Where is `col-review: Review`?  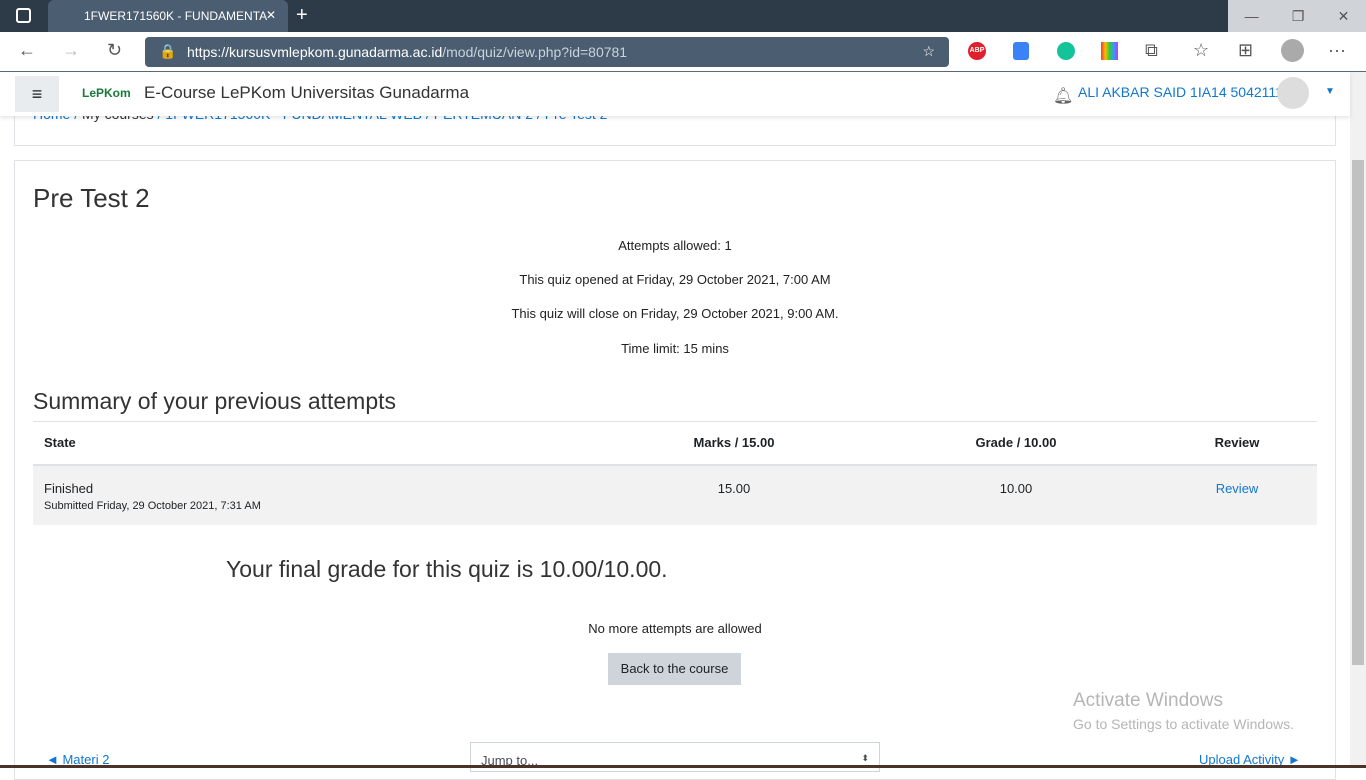 col-review: Review is located at coordinates (1237, 443).